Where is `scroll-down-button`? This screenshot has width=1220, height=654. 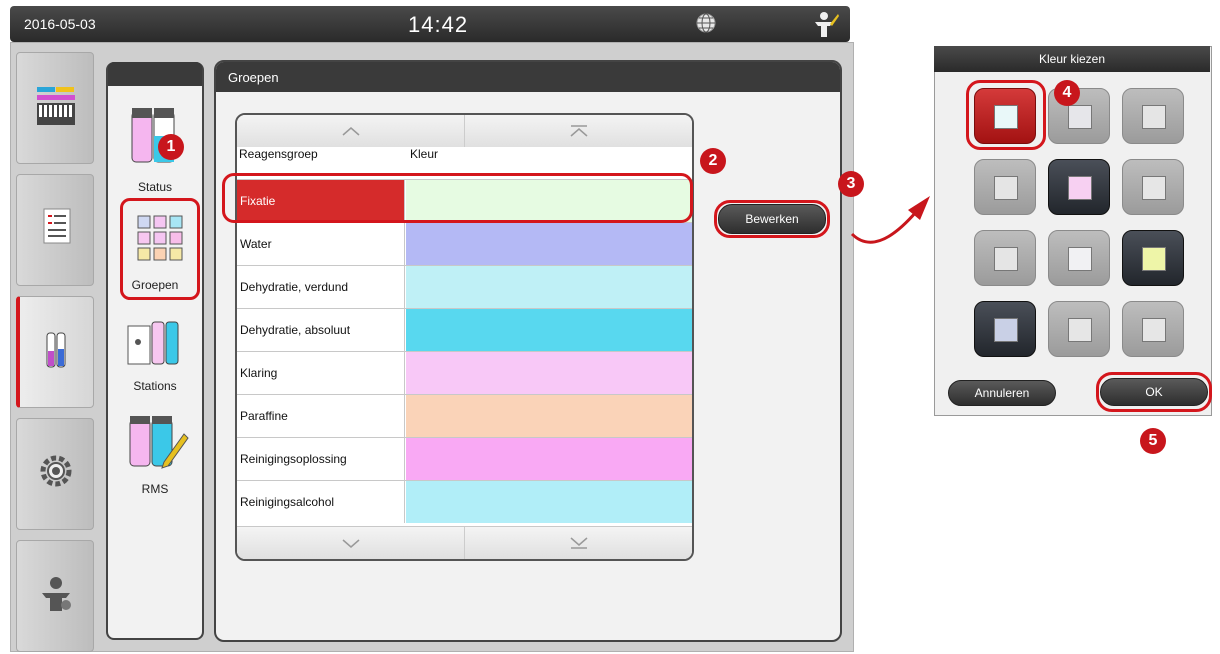 scroll-down-button is located at coordinates (351, 543).